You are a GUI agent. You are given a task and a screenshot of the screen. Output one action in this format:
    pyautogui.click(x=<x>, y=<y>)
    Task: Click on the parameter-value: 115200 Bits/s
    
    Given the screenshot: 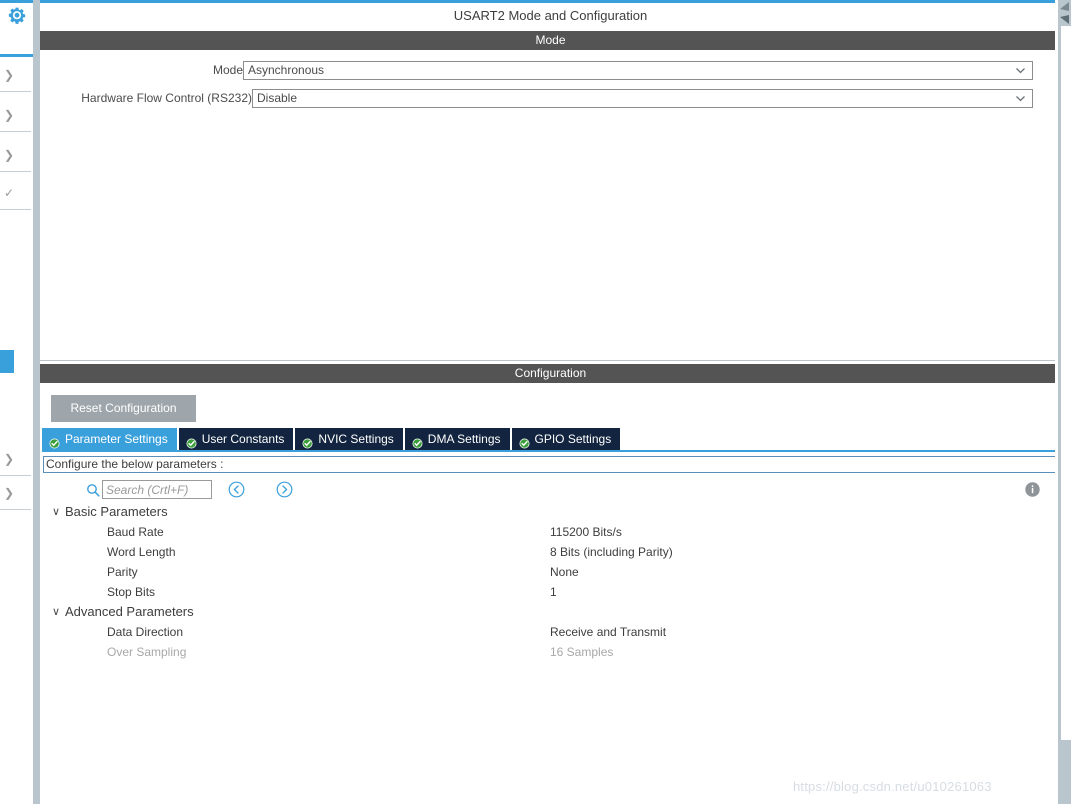 What is the action you would take?
    pyautogui.click(x=586, y=532)
    